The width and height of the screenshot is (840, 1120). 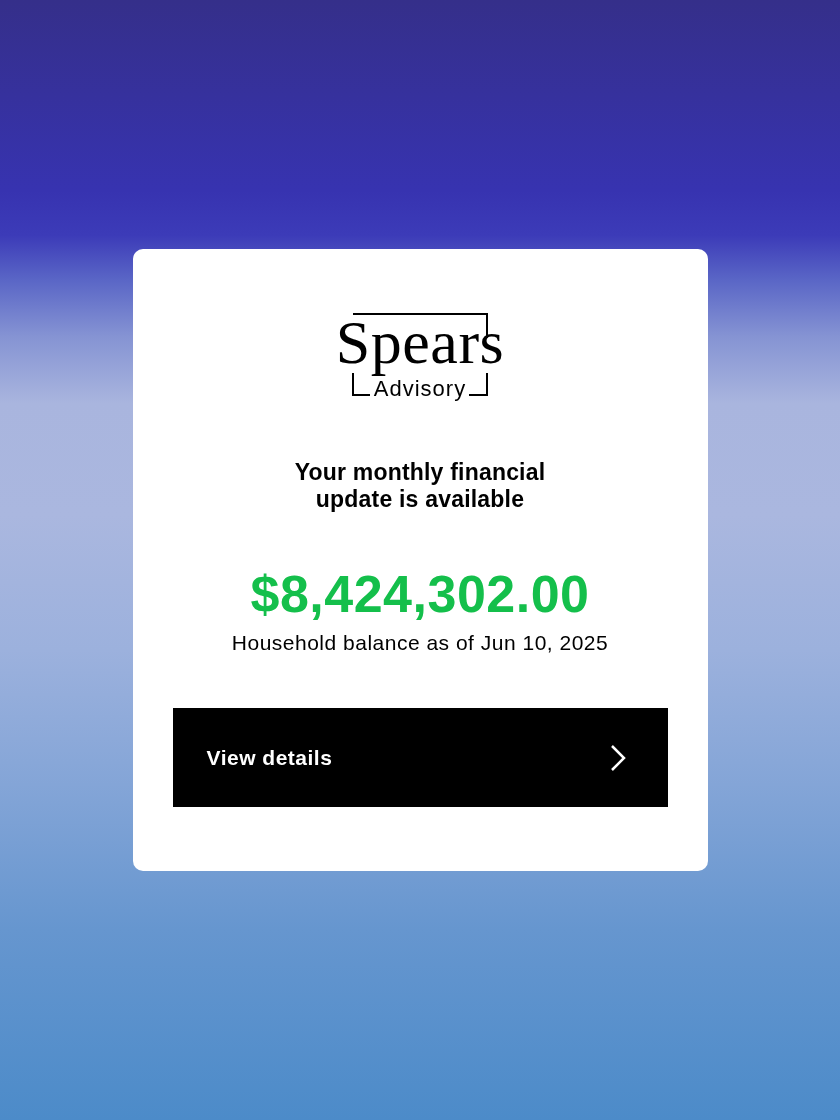 What do you see at coordinates (617, 757) in the screenshot?
I see `chevron-right-icon` at bounding box center [617, 757].